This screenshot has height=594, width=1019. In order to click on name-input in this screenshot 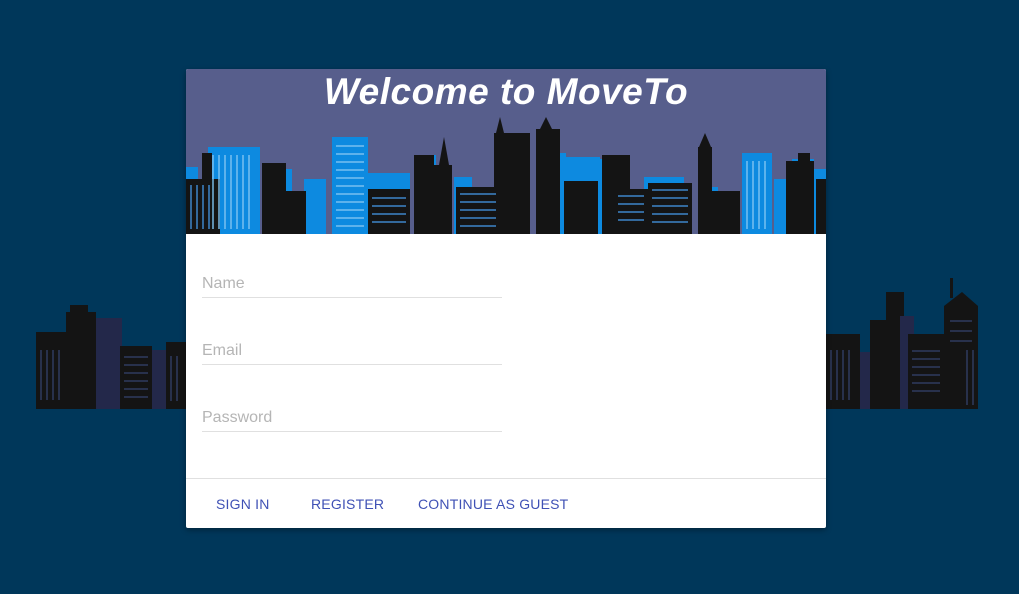, I will do `click(352, 284)`.